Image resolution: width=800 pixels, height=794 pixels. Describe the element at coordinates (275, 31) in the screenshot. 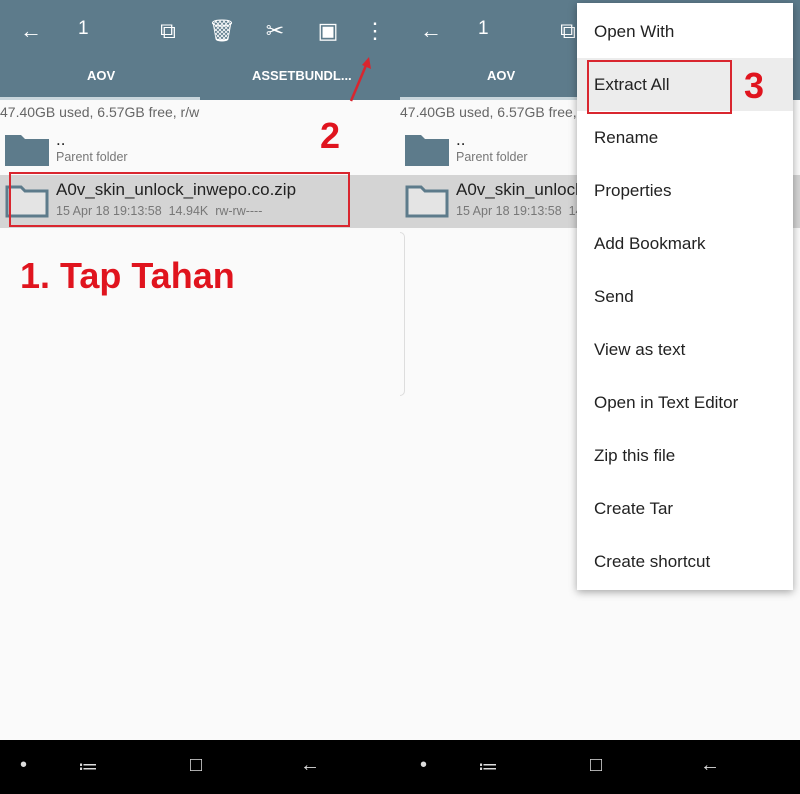

I see `cut-icon: ✂` at that location.